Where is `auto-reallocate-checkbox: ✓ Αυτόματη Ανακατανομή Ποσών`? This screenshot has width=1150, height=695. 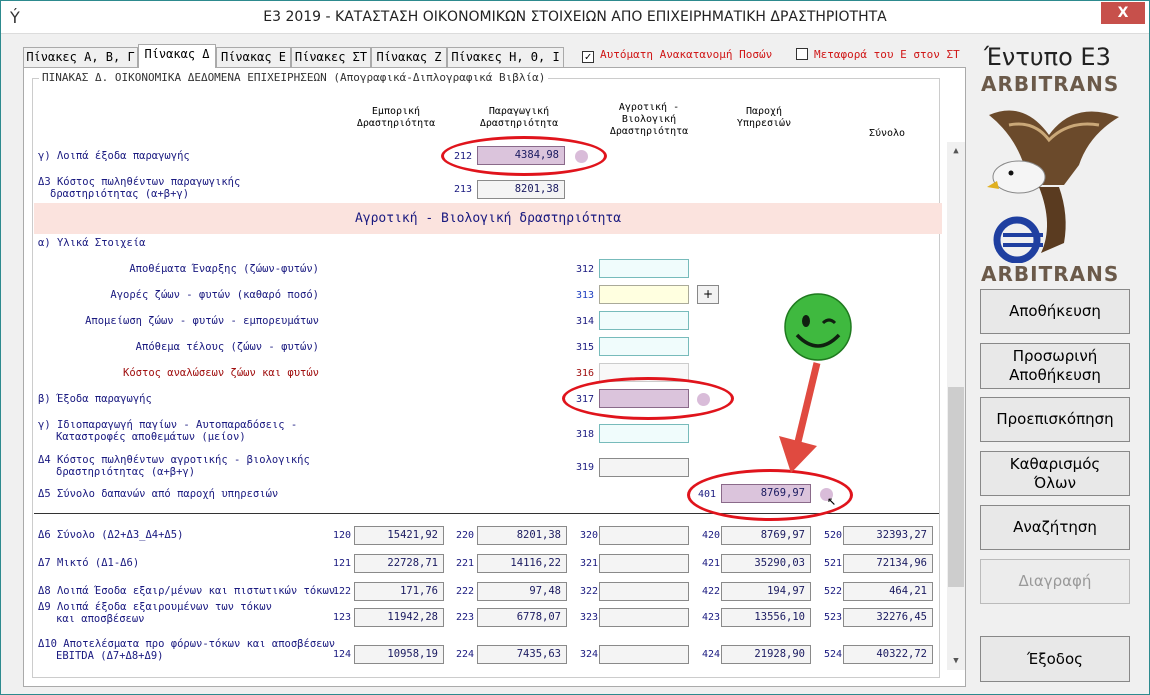 auto-reallocate-checkbox: ✓ Αυτόματη Ανακατανομή Ποσών is located at coordinates (677, 55).